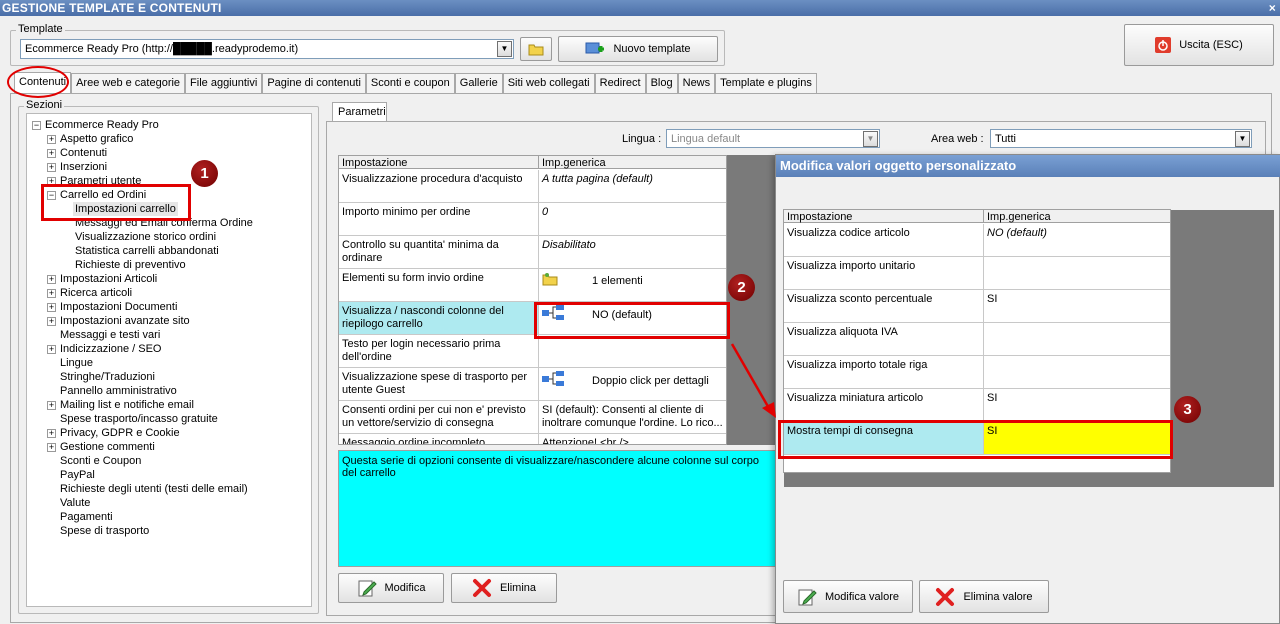 This screenshot has height=624, width=1280. What do you see at coordinates (884, 405) in the screenshot?
I see `dialog-param-name: Visualizza miniatura articolo` at bounding box center [884, 405].